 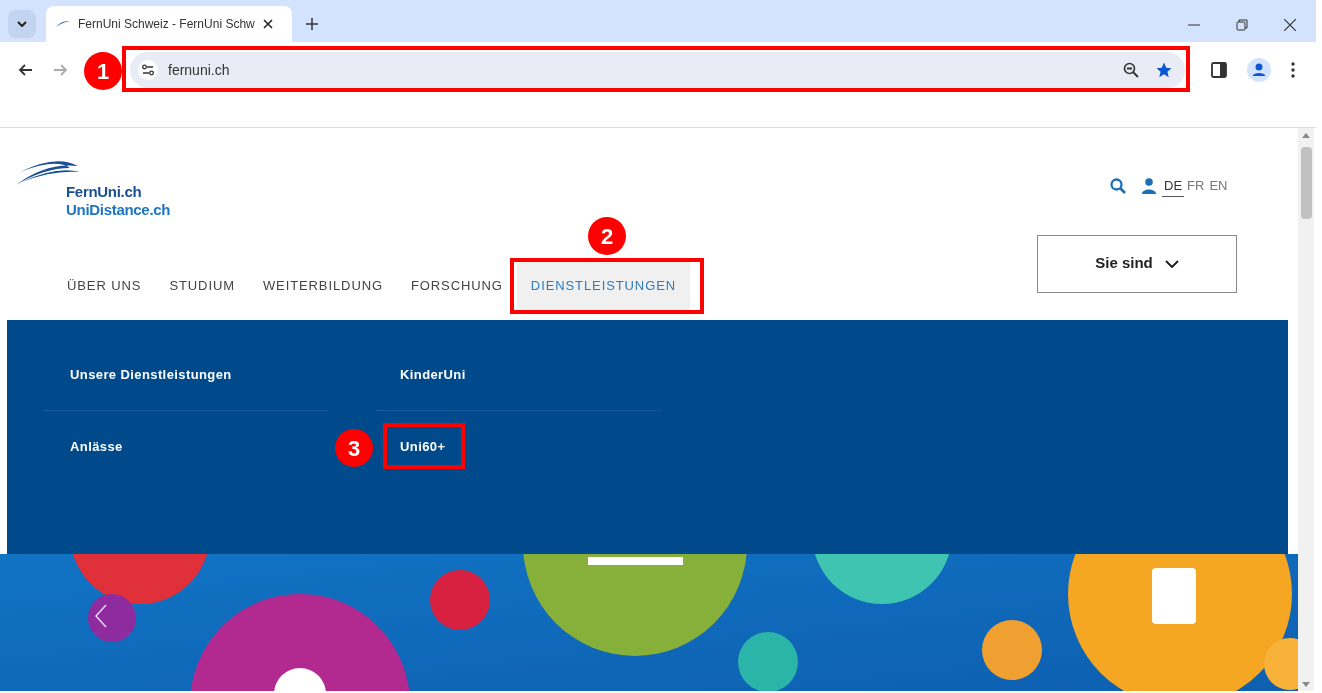 What do you see at coordinates (166, 24) in the screenshot?
I see `tab-title: FernUni Schweiz - FernUni Schw` at bounding box center [166, 24].